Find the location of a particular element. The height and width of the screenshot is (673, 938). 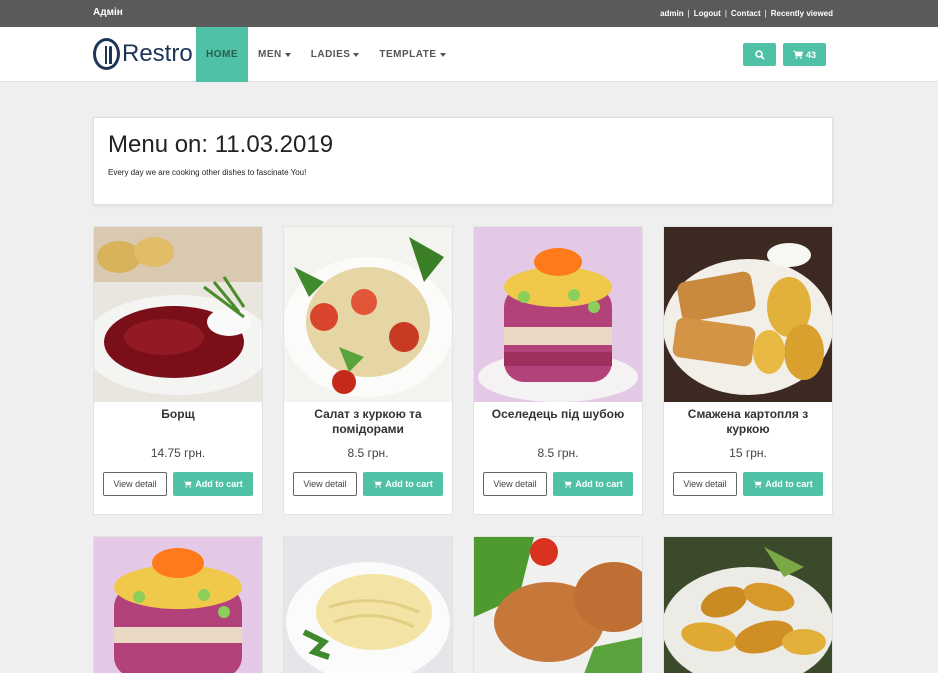

product-price: 14.75 грн. is located at coordinates (178, 453).